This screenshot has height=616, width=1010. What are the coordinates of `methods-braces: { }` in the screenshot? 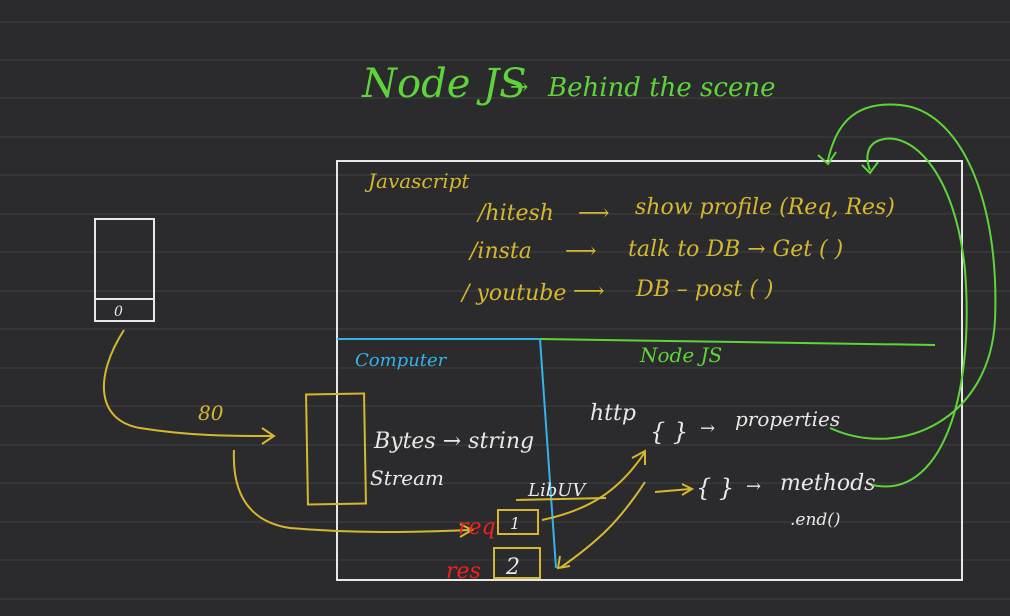 It's located at (715, 488).